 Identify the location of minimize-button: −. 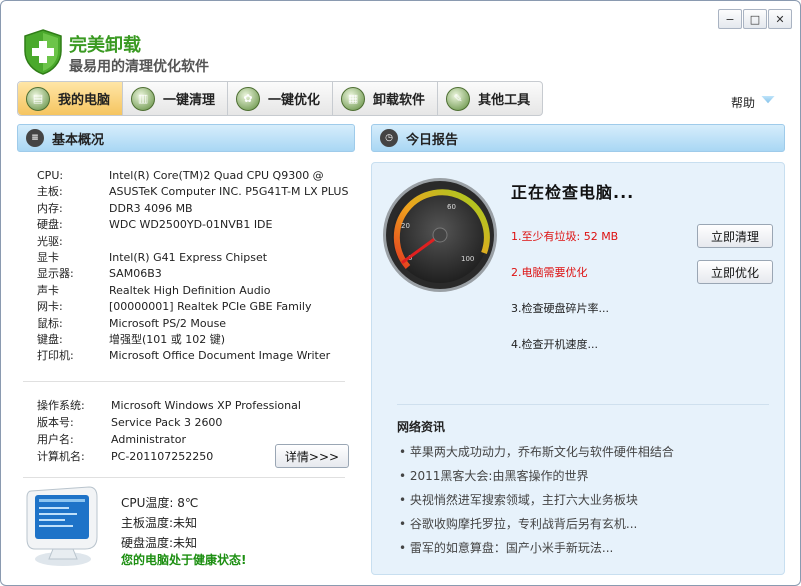
(730, 19).